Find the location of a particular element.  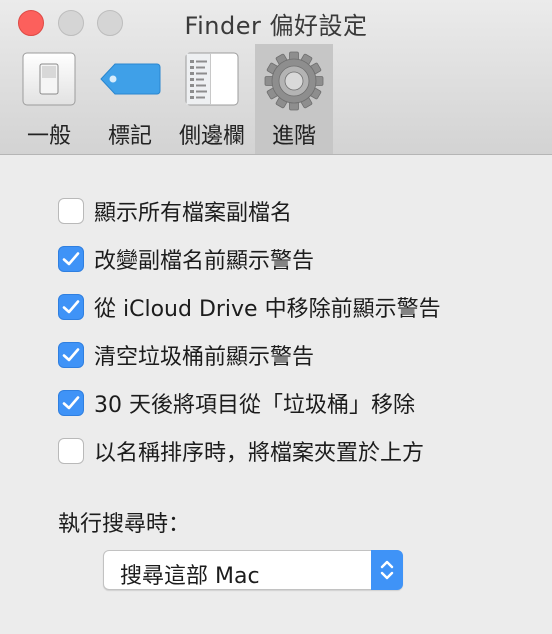

light-switch-icon is located at coordinates (49, 81).